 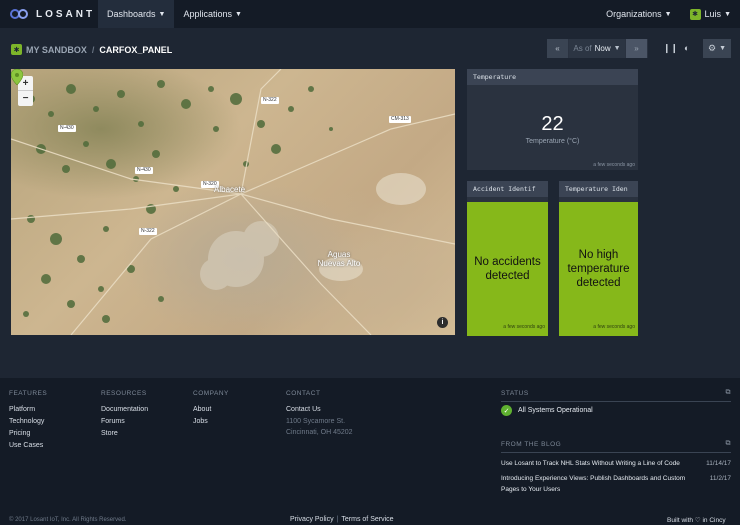 What do you see at coordinates (135, 50) in the screenshot?
I see `page-title: CARFOX_PANEL` at bounding box center [135, 50].